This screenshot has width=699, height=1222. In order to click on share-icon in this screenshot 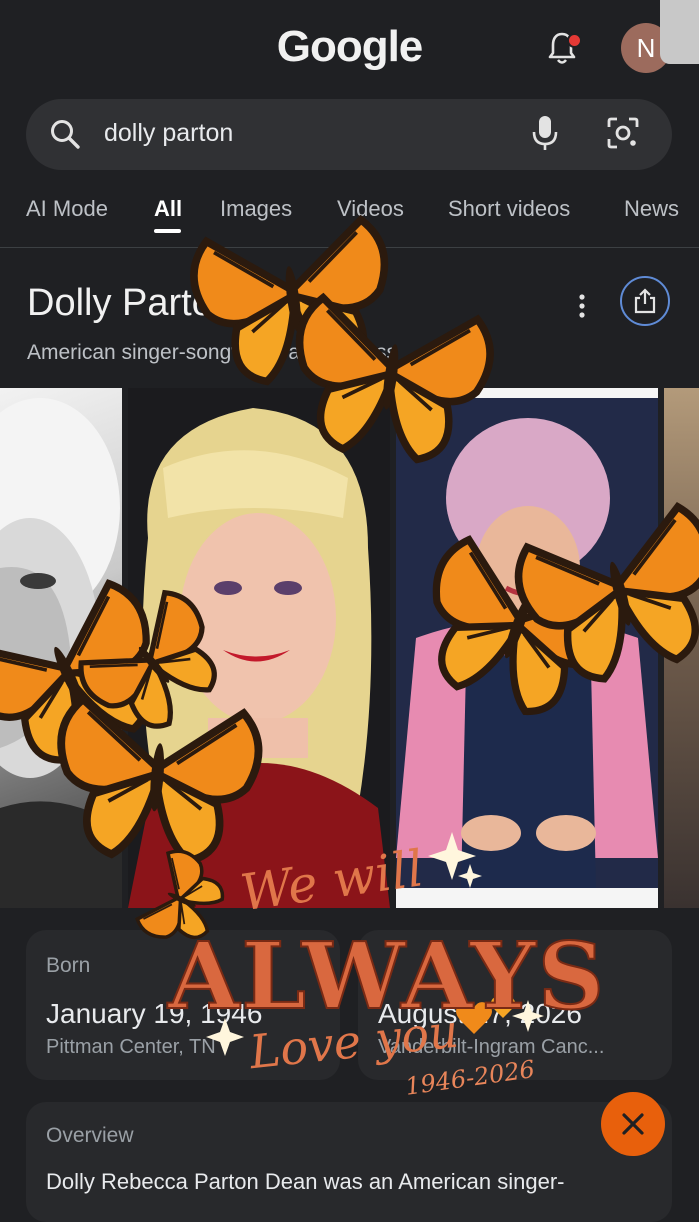, I will do `click(645, 301)`.